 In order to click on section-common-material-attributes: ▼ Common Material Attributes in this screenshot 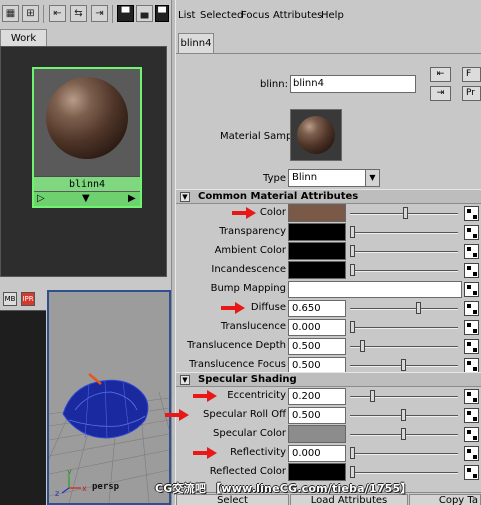, I will do `click(328, 196)`.